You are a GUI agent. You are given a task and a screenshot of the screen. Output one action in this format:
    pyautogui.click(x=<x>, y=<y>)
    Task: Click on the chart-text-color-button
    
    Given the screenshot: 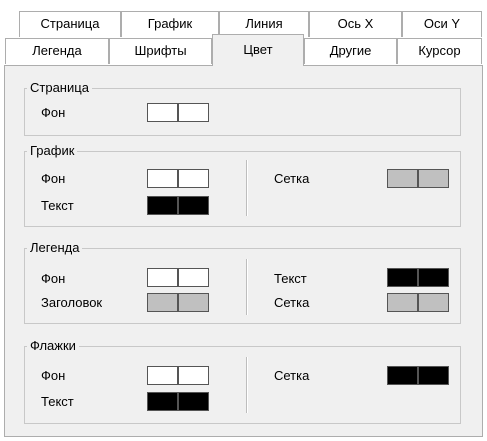 What is the action you would take?
    pyautogui.click(x=178, y=205)
    